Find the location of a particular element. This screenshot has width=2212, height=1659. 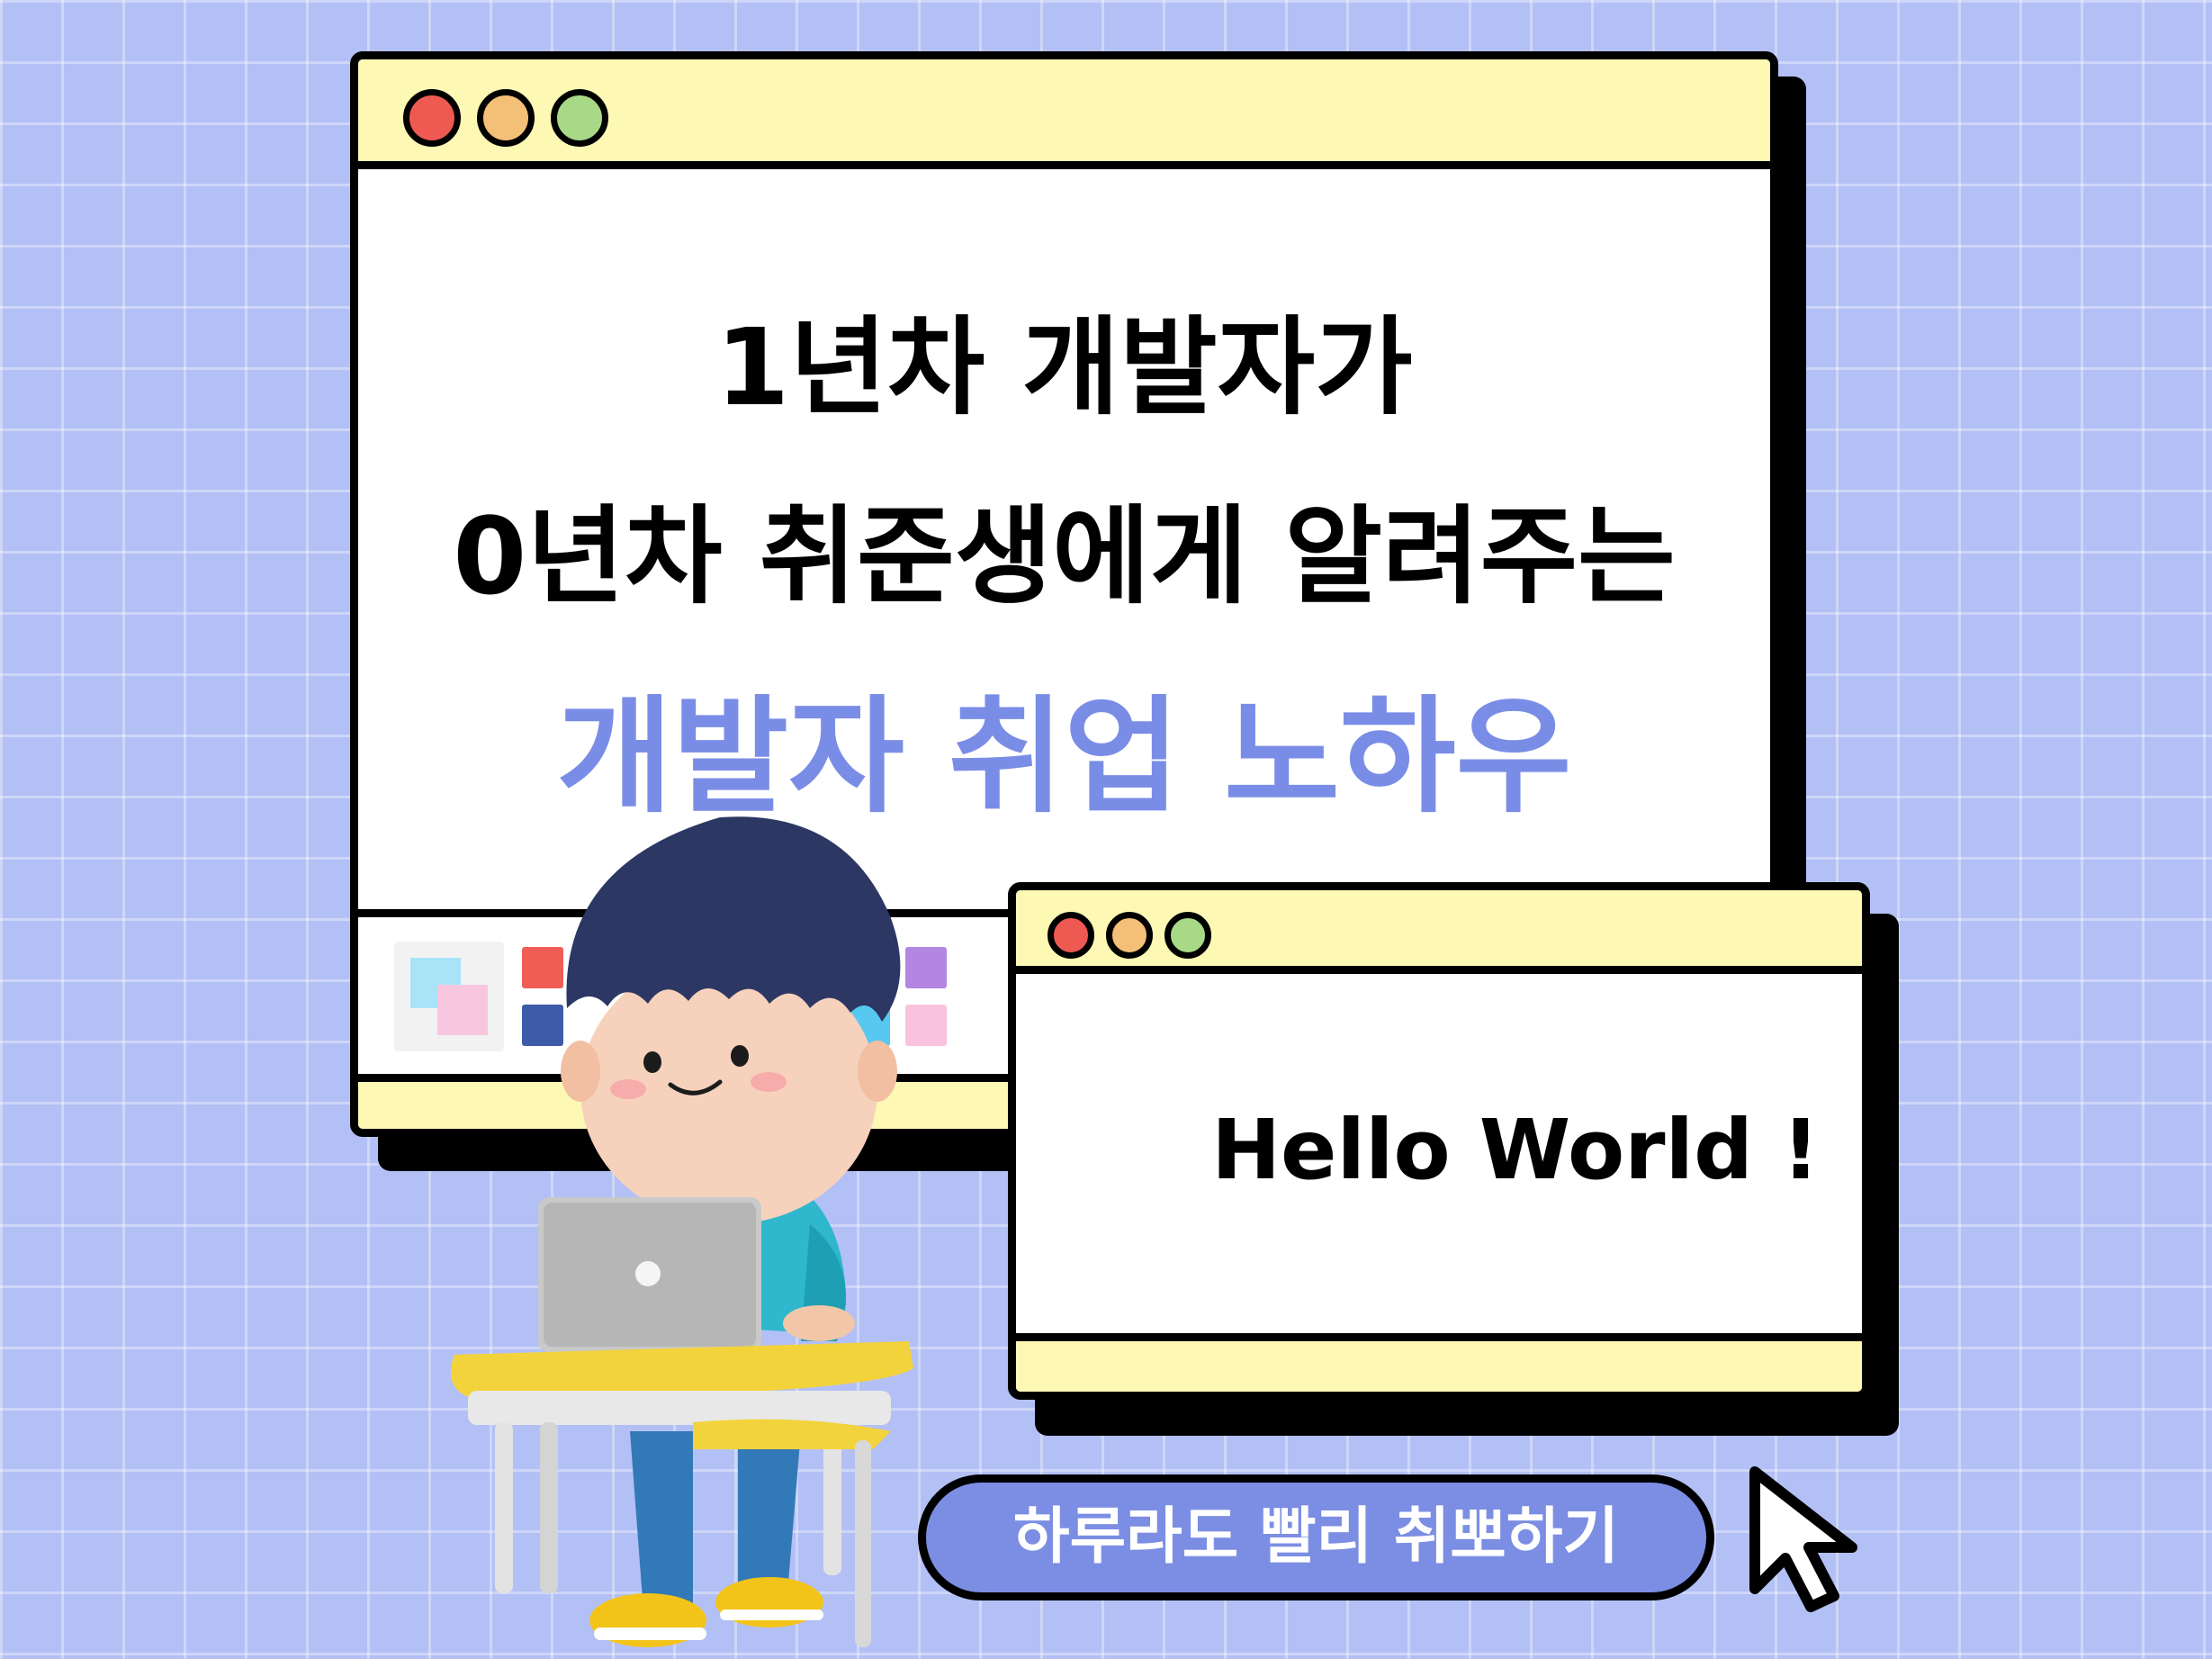

cta-button: 하루라도 빨리 취뽀하기 is located at coordinates (1316, 1537).